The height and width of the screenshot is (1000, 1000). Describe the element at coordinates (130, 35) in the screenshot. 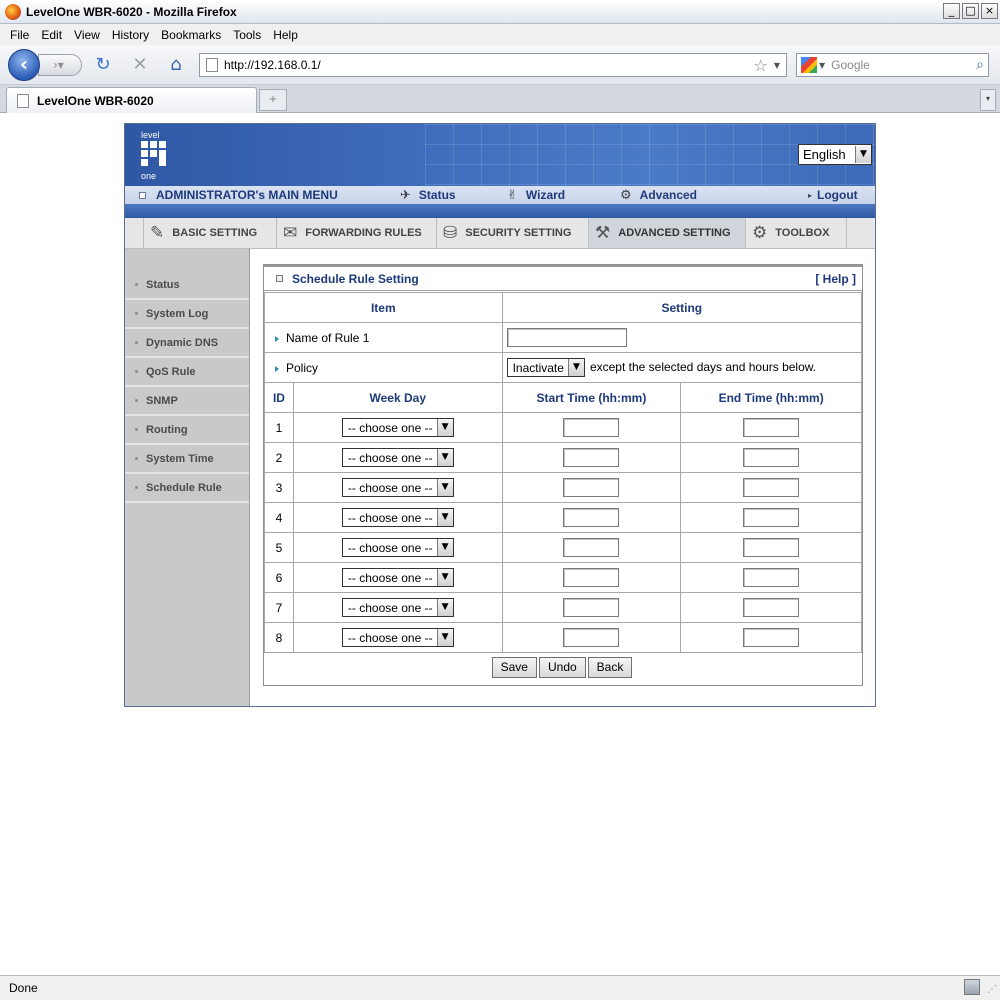

I see `menu-history: History` at that location.